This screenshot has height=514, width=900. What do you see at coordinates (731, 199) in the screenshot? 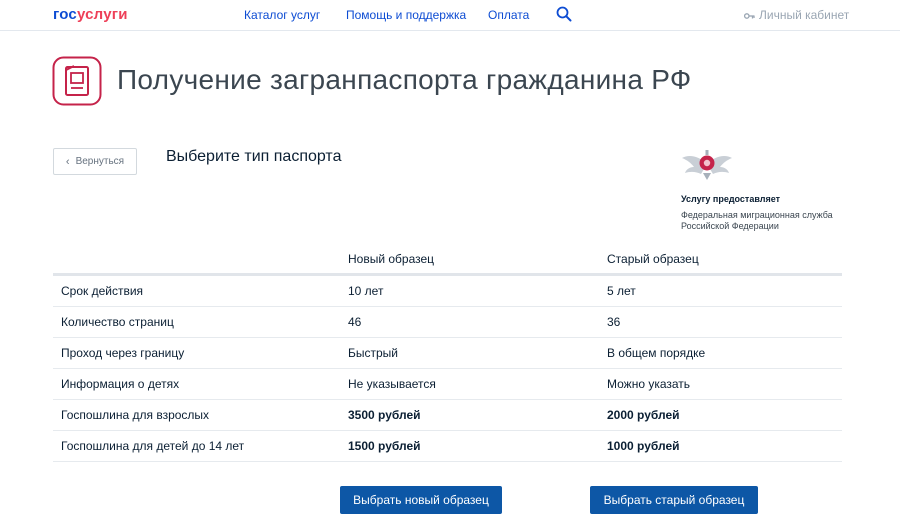
I see `provider-label: Услугу предоставляет` at bounding box center [731, 199].